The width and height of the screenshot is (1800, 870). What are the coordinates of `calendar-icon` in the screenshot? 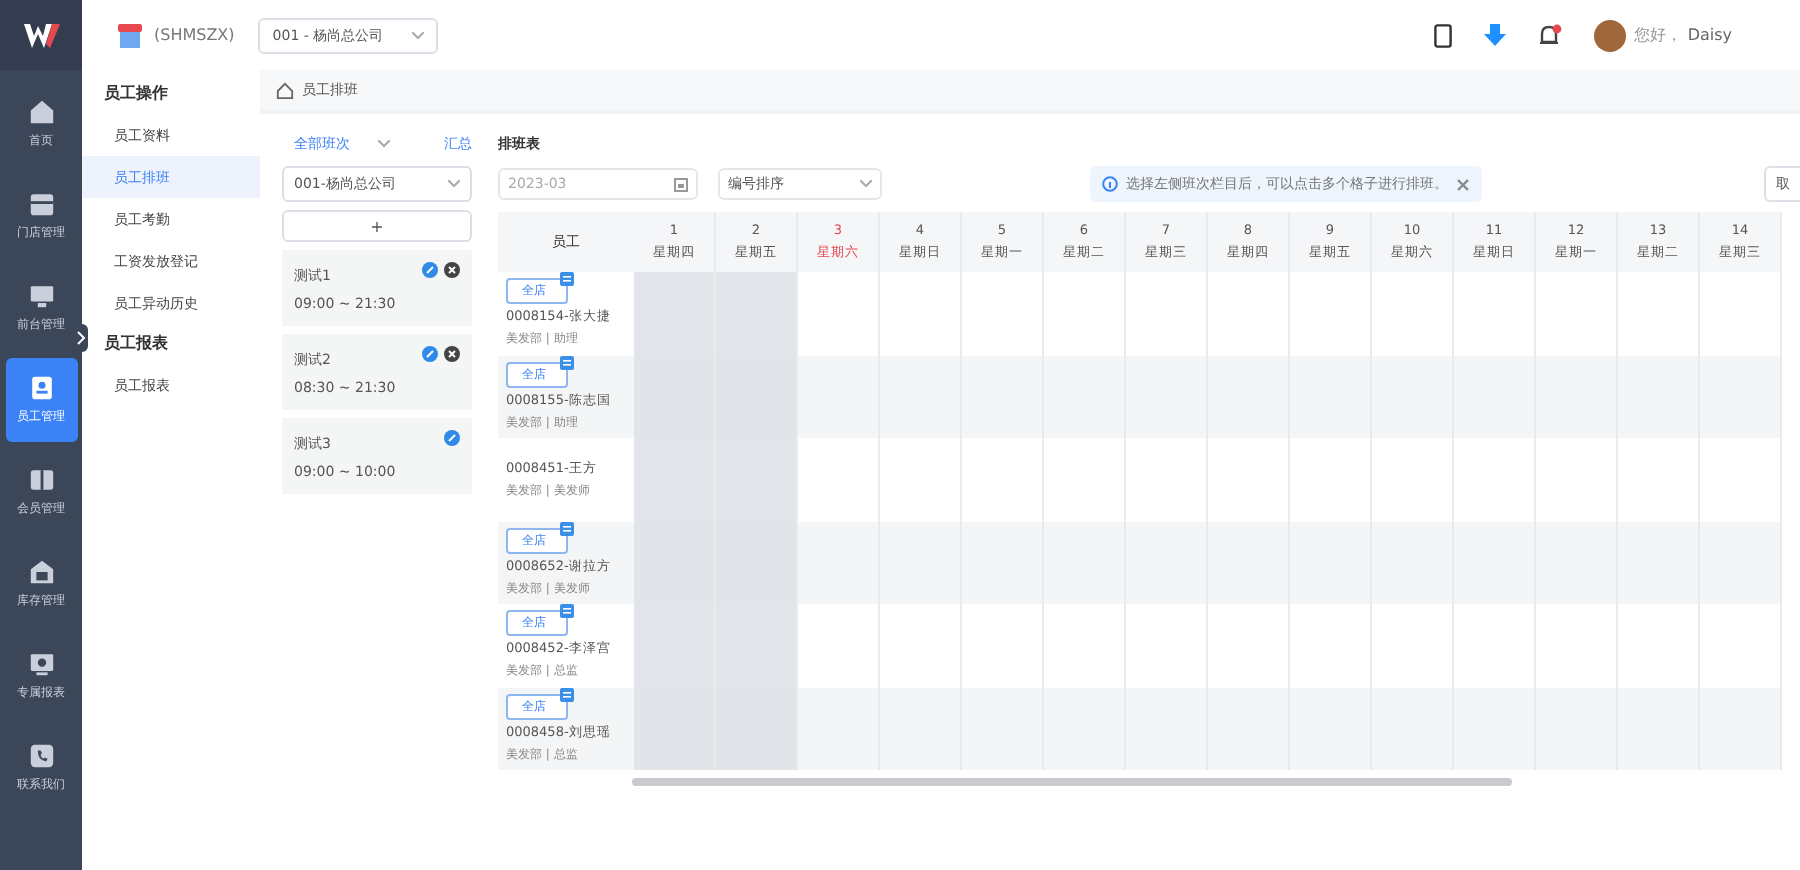 It's located at (681, 184).